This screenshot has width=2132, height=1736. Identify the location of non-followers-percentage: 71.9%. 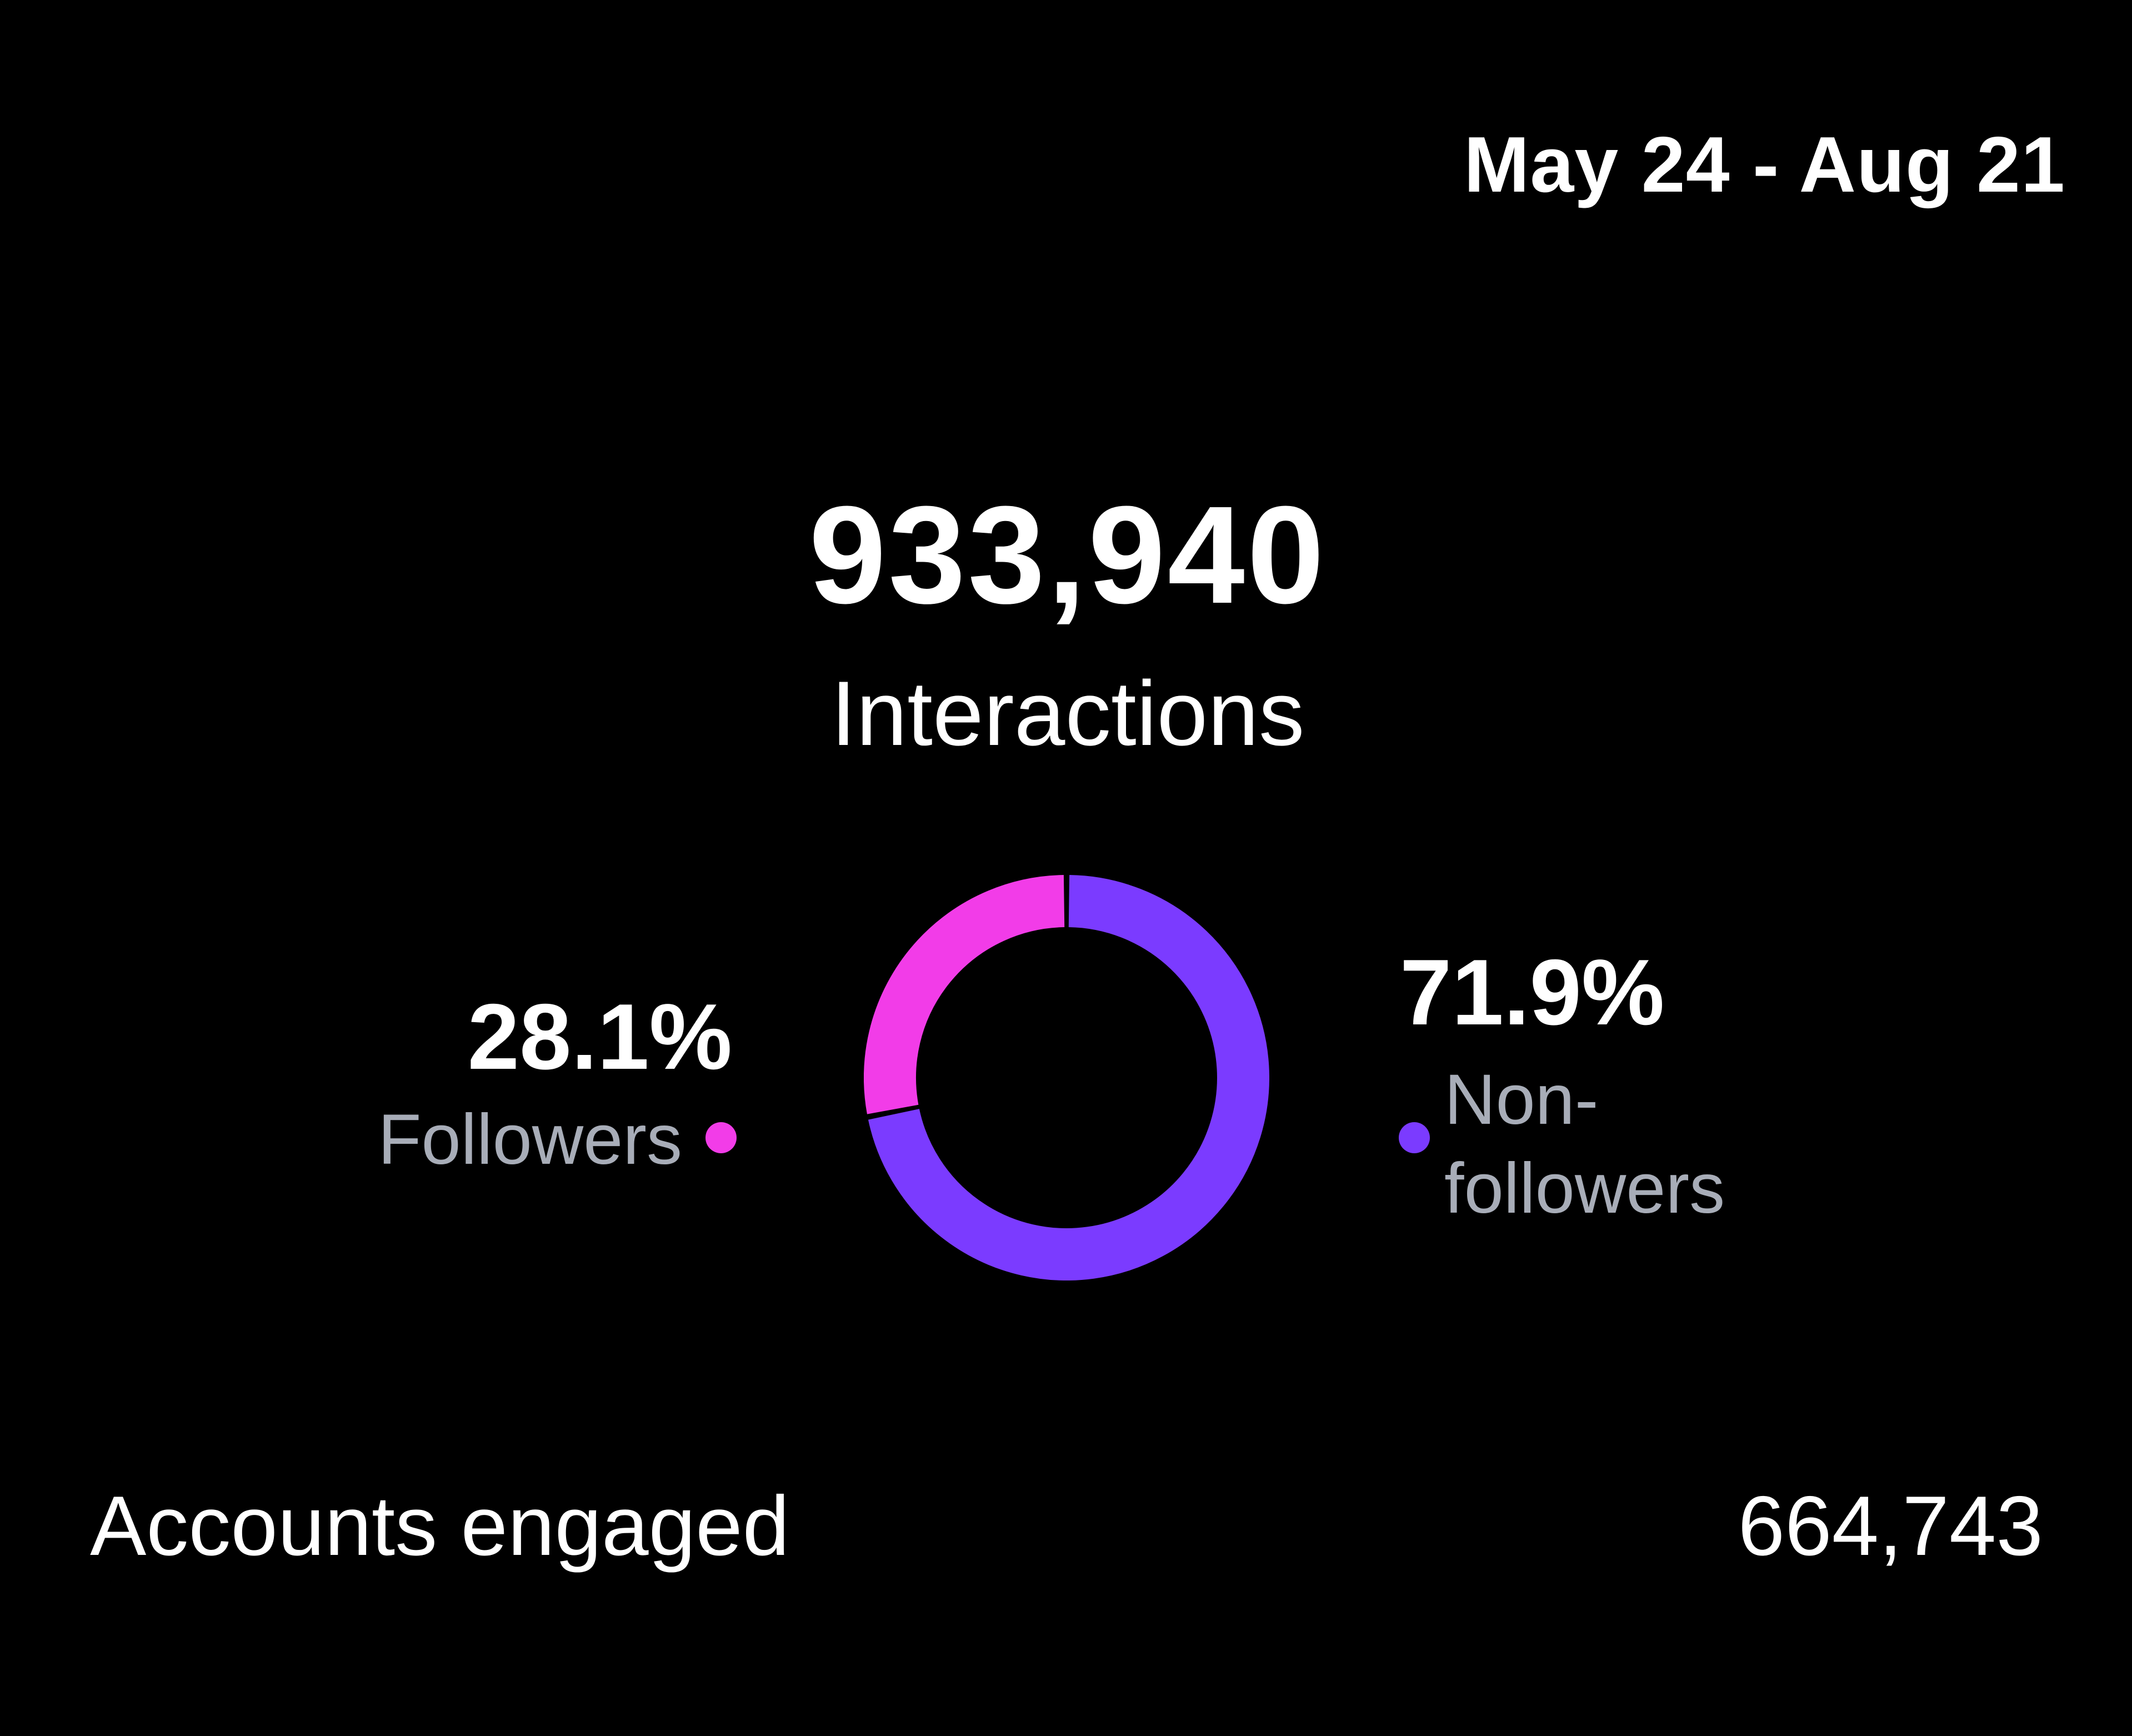
(1532, 992).